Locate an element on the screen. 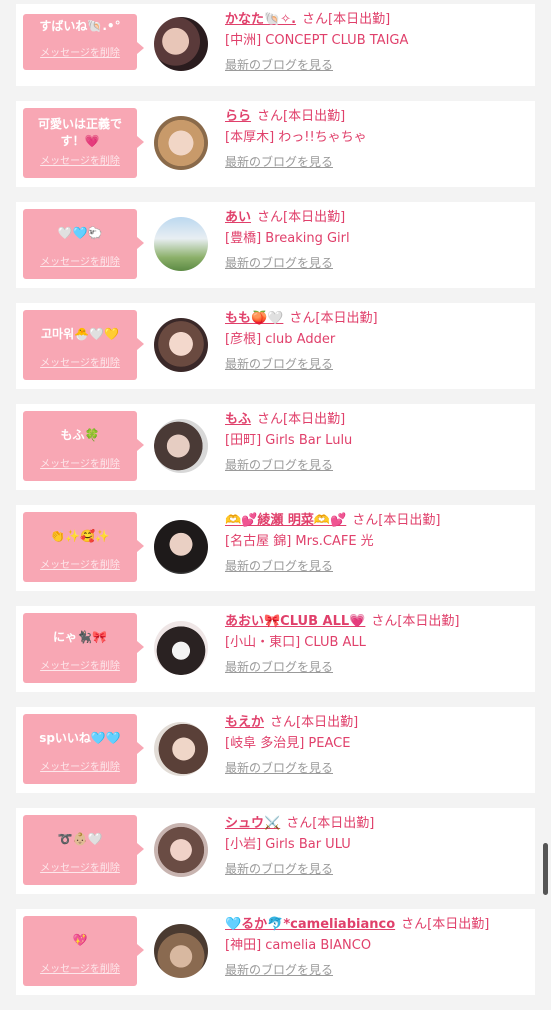 The image size is (551, 1010). message-bubble: すばいね🐚.•° メッセージを削除 is located at coordinates (83, 42).